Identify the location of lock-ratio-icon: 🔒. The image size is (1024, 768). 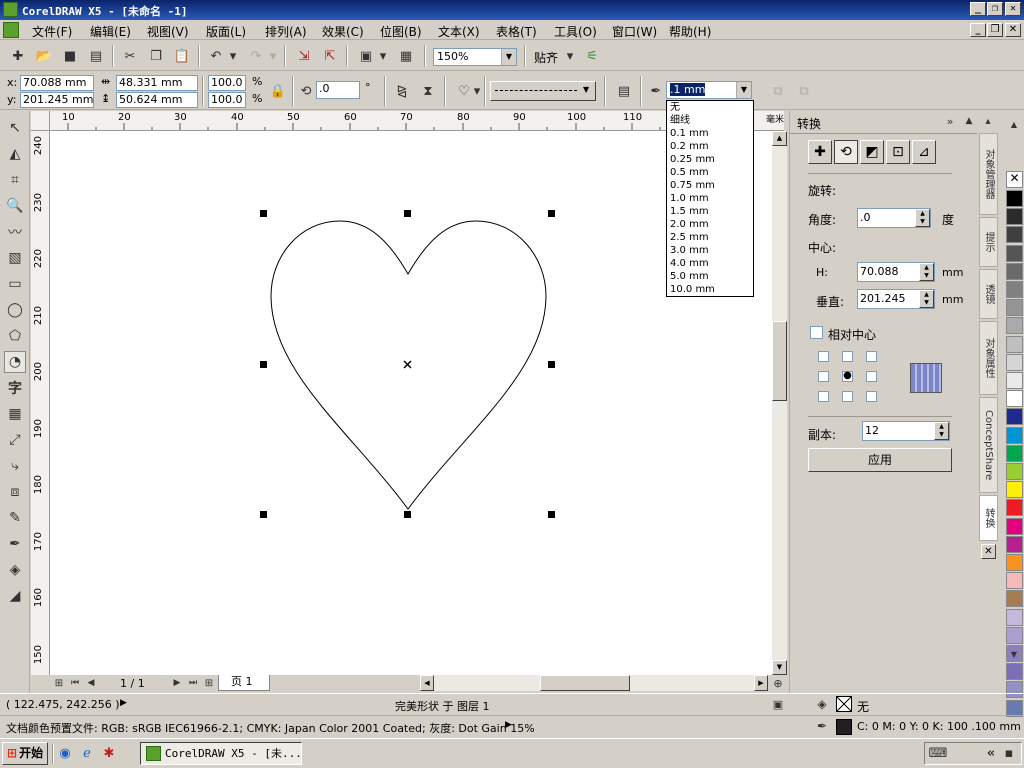
(278, 91).